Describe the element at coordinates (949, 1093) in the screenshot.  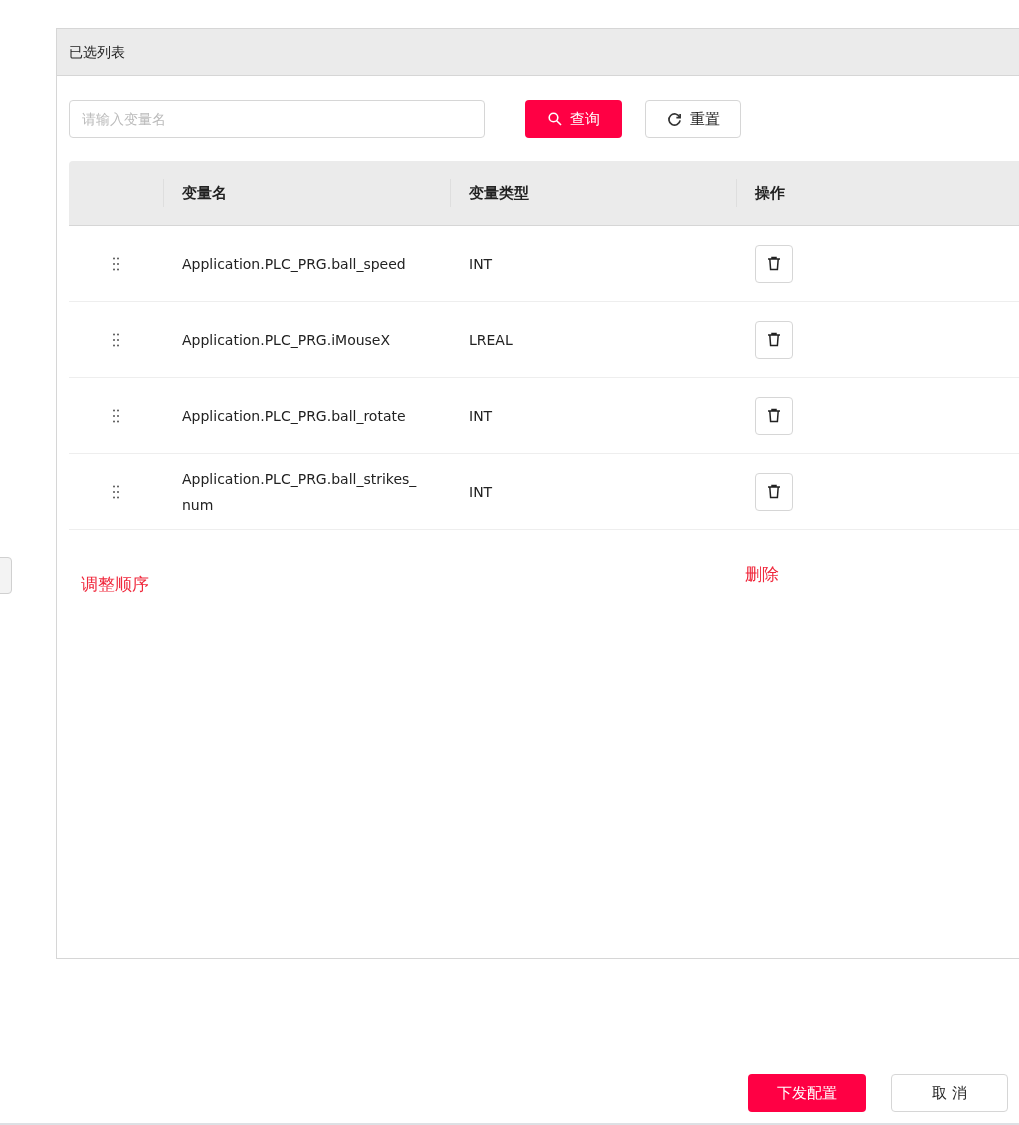
I see `cancel-button: 取 消` at that location.